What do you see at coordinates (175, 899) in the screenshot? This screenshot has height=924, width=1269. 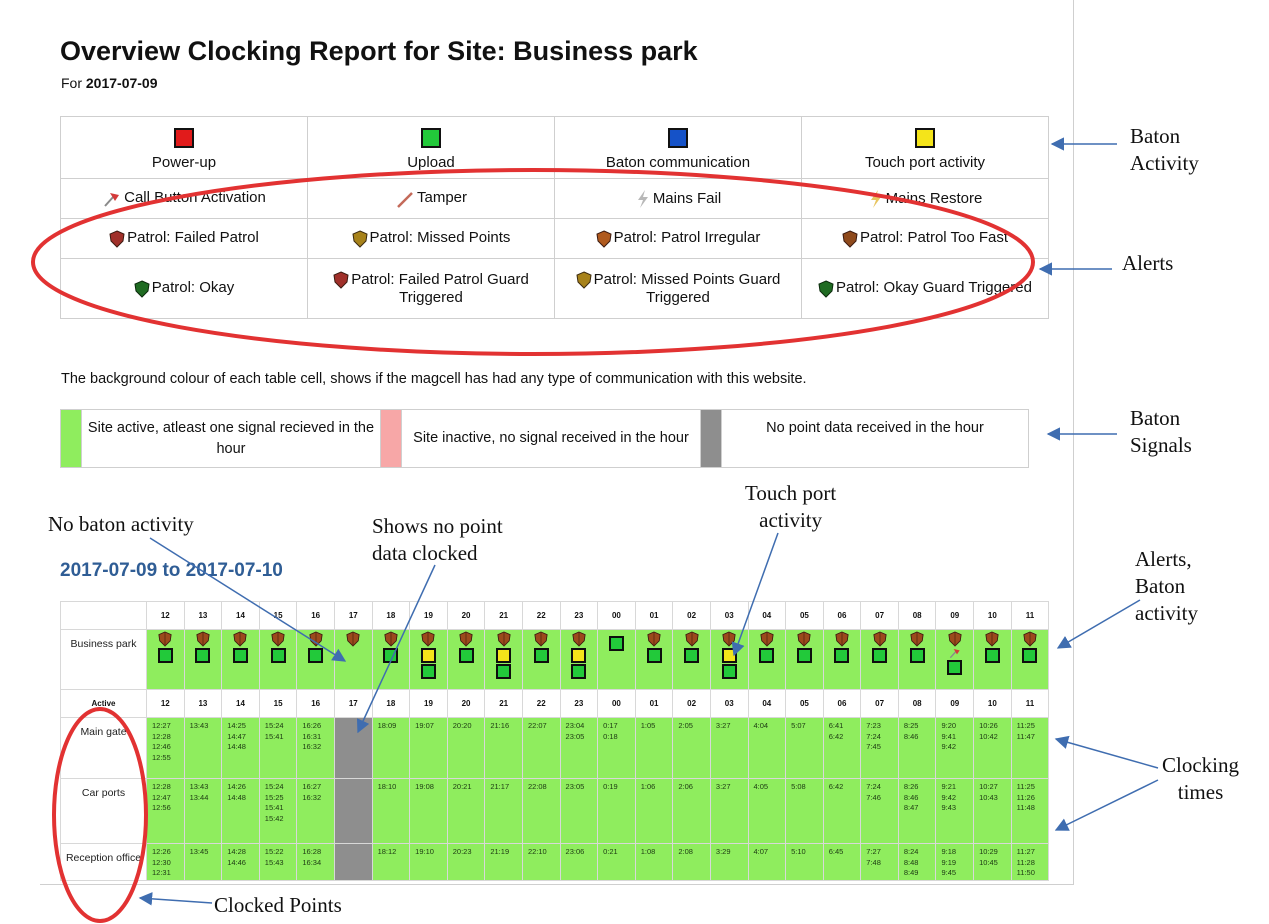 I see `arrow-clocked-points` at bounding box center [175, 899].